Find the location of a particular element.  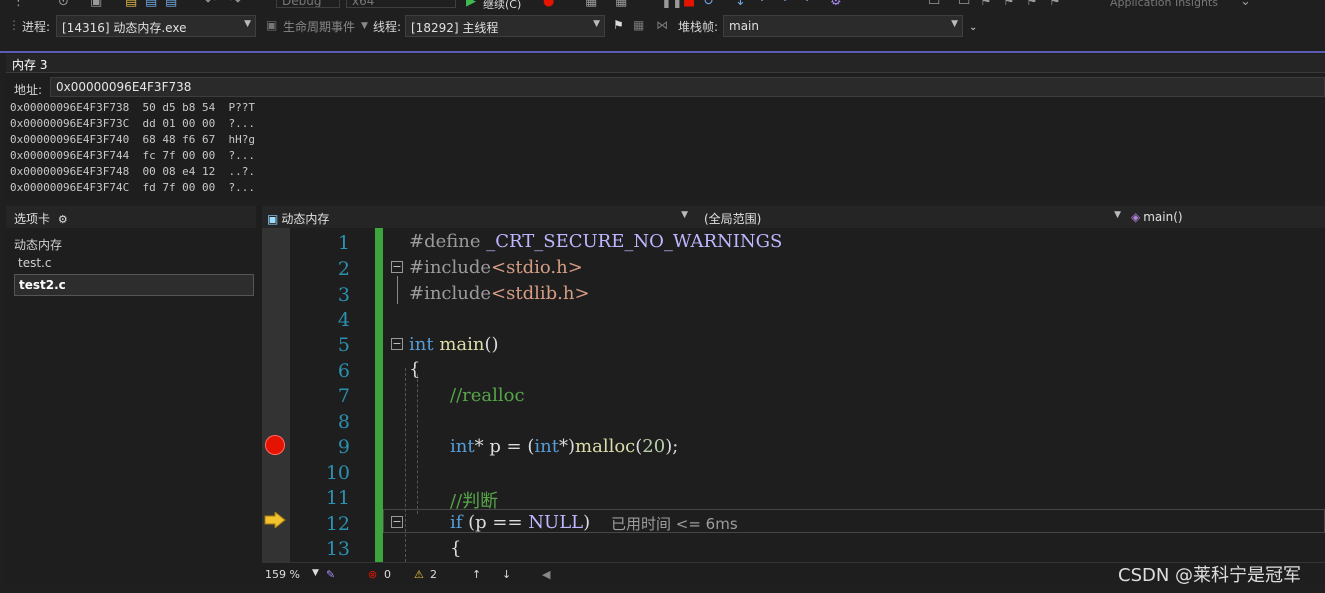

bookmark-icon: ⚑ is located at coordinates (986, 4).